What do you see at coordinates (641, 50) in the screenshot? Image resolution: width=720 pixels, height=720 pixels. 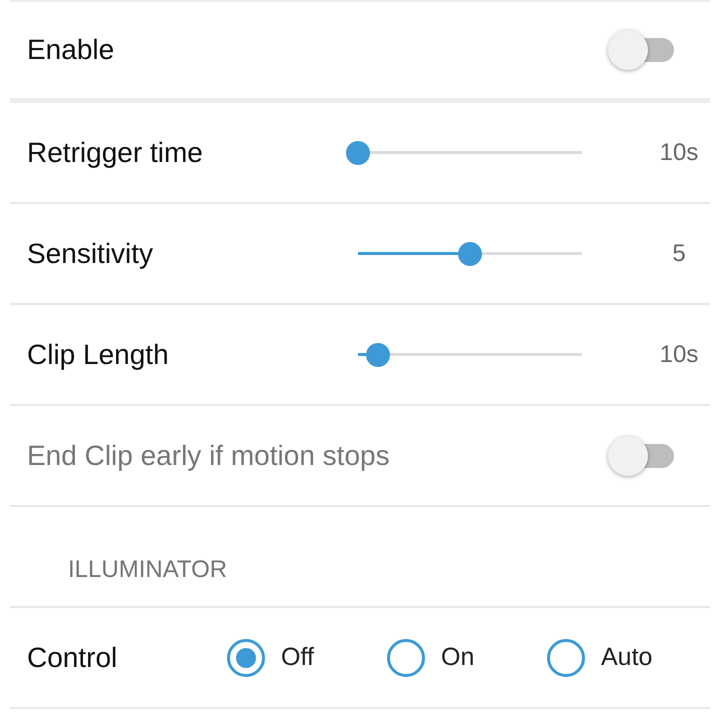 I see `toggle-switch` at bounding box center [641, 50].